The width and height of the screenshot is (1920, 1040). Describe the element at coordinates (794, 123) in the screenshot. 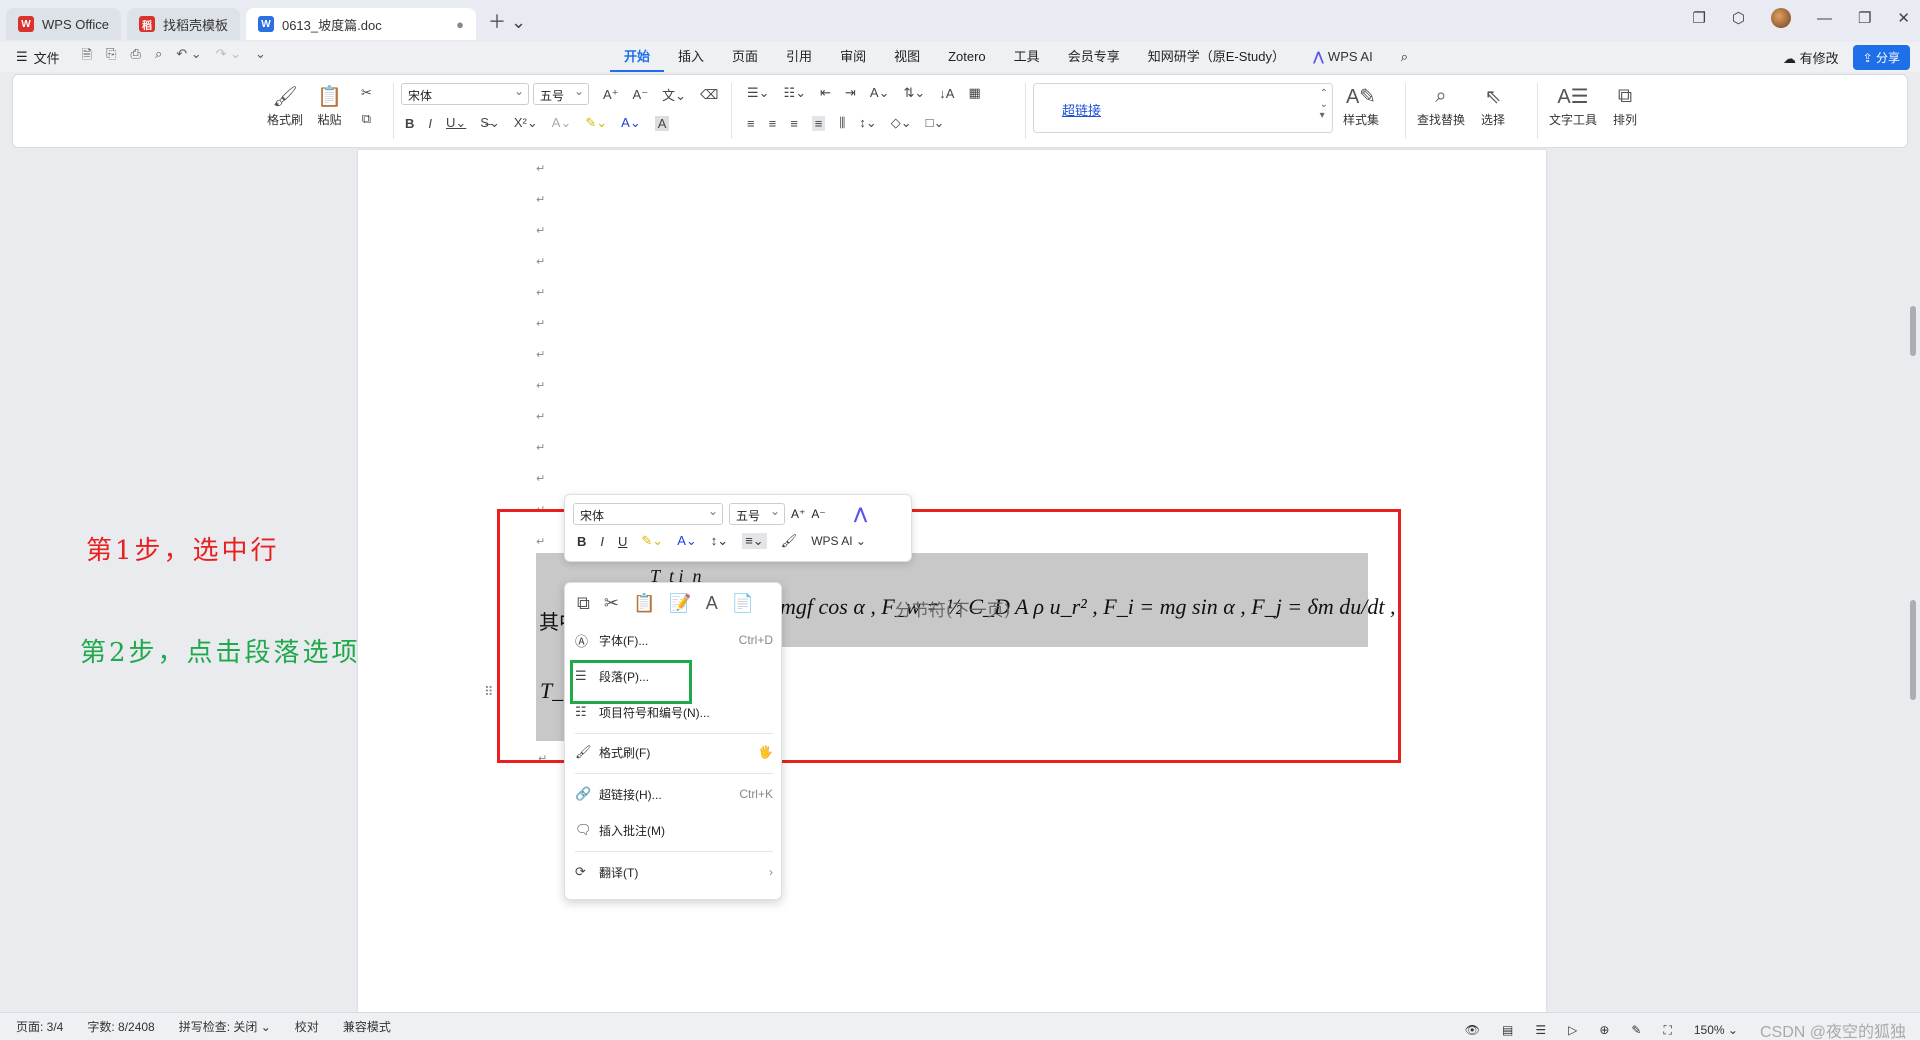

I see `align-right-icon: ≡` at that location.